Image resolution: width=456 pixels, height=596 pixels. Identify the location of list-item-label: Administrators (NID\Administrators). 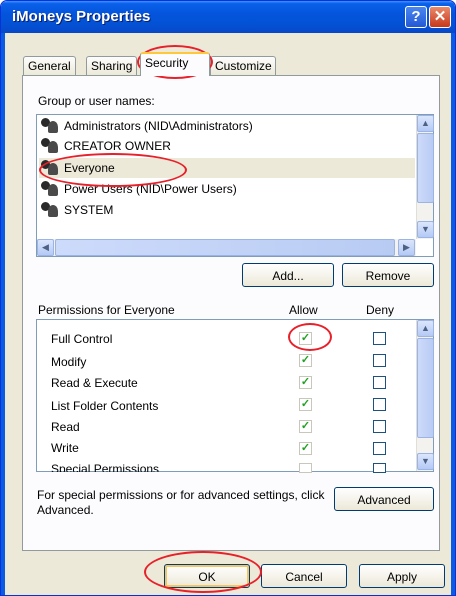
(158, 126).